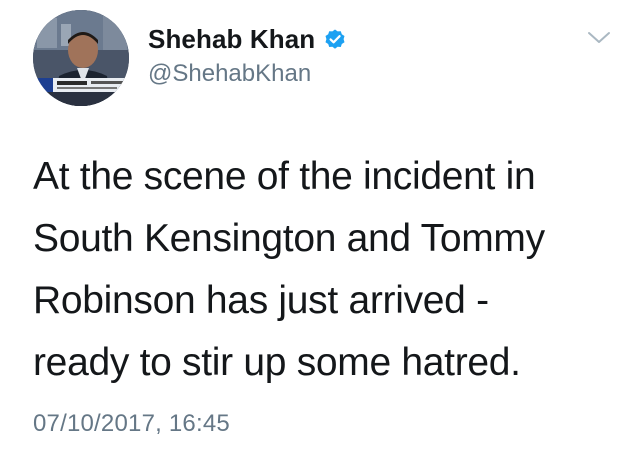  What do you see at coordinates (335, 39) in the screenshot?
I see `verified-badge-icon` at bounding box center [335, 39].